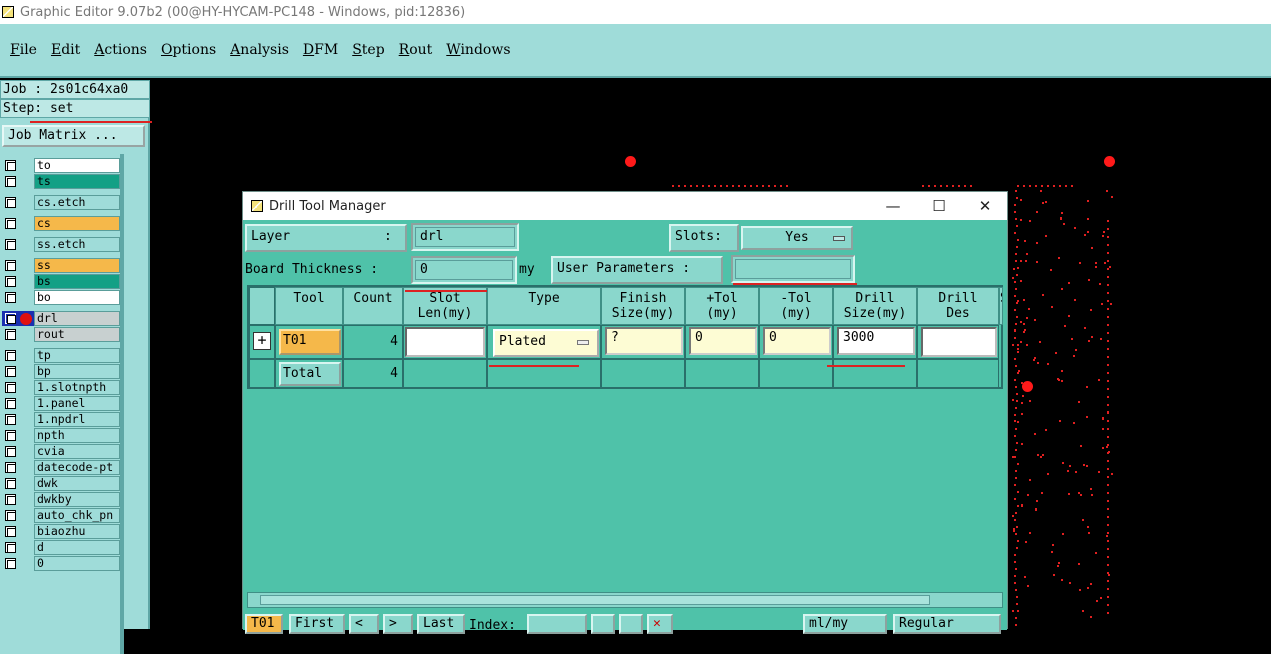  What do you see at coordinates (644, 341) in the screenshot?
I see `finish-size-input: ?` at bounding box center [644, 341].